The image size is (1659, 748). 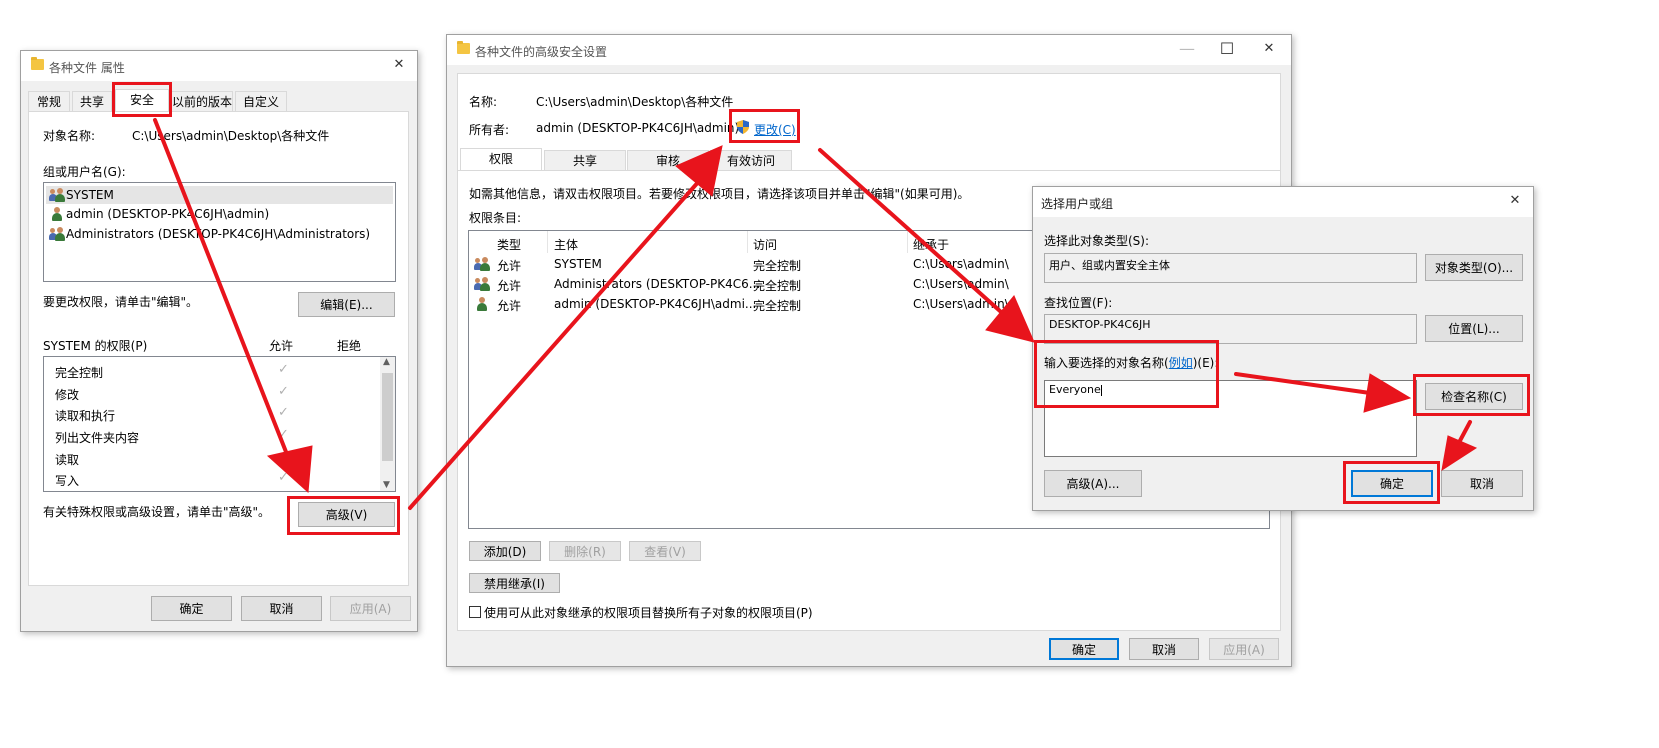 I want to click on tab-previous-versions: 以前的版本, so click(x=202, y=101).